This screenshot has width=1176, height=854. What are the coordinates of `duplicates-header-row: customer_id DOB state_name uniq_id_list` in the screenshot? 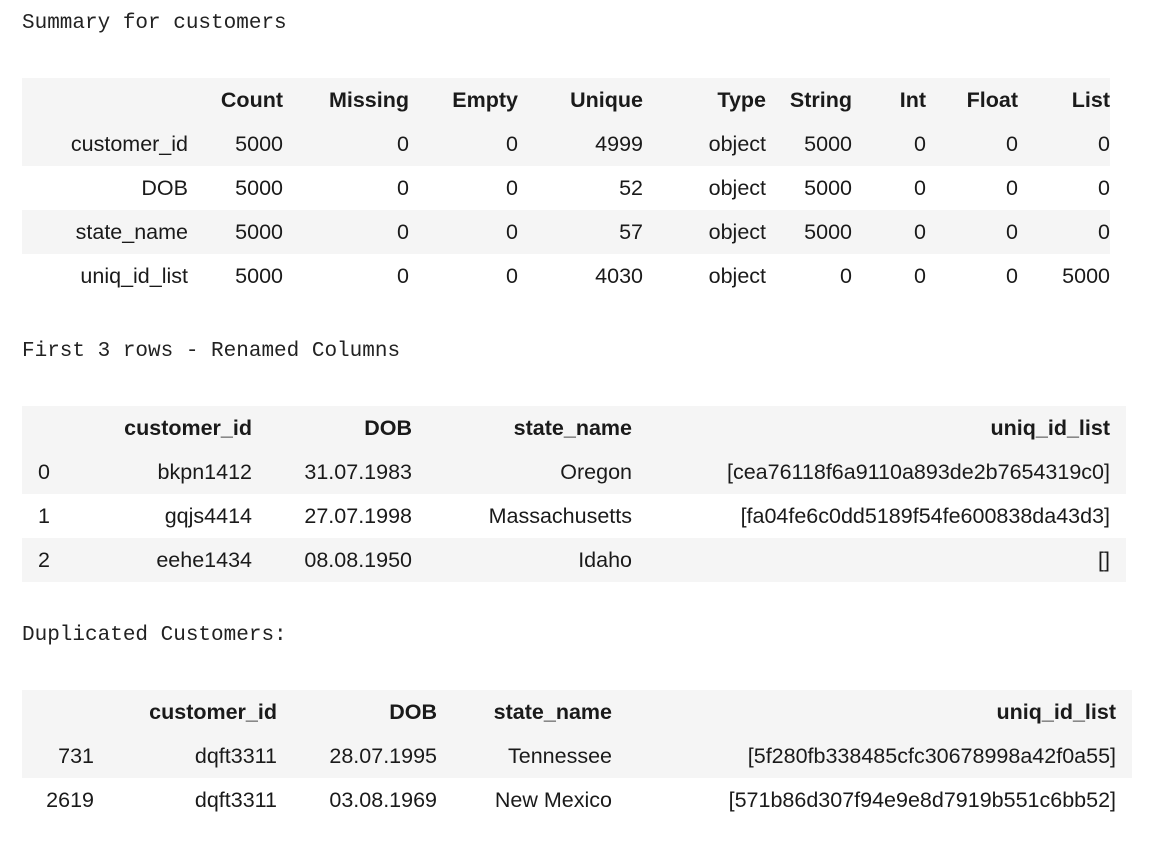 It's located at (577, 712).